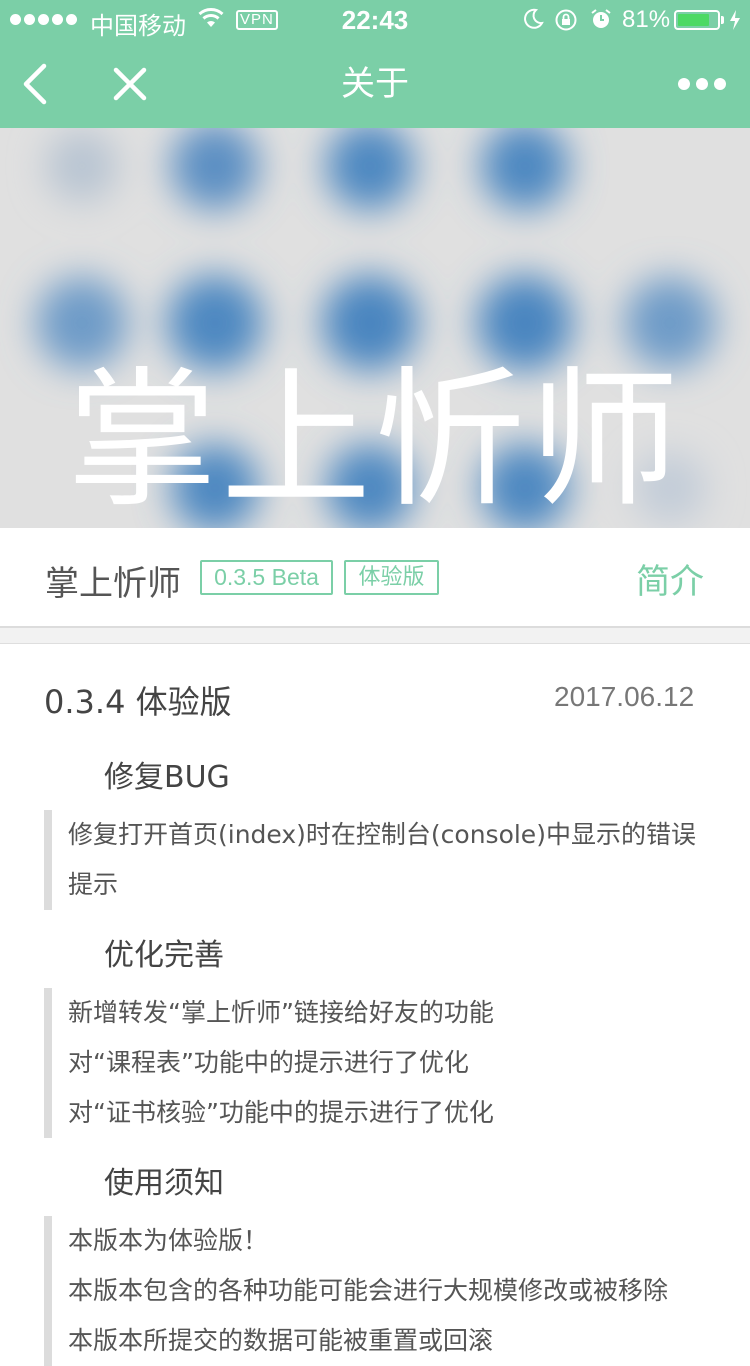 The image size is (750, 1366). Describe the element at coordinates (266, 577) in the screenshot. I see `version-tag: 0.3.5 Beta` at that location.